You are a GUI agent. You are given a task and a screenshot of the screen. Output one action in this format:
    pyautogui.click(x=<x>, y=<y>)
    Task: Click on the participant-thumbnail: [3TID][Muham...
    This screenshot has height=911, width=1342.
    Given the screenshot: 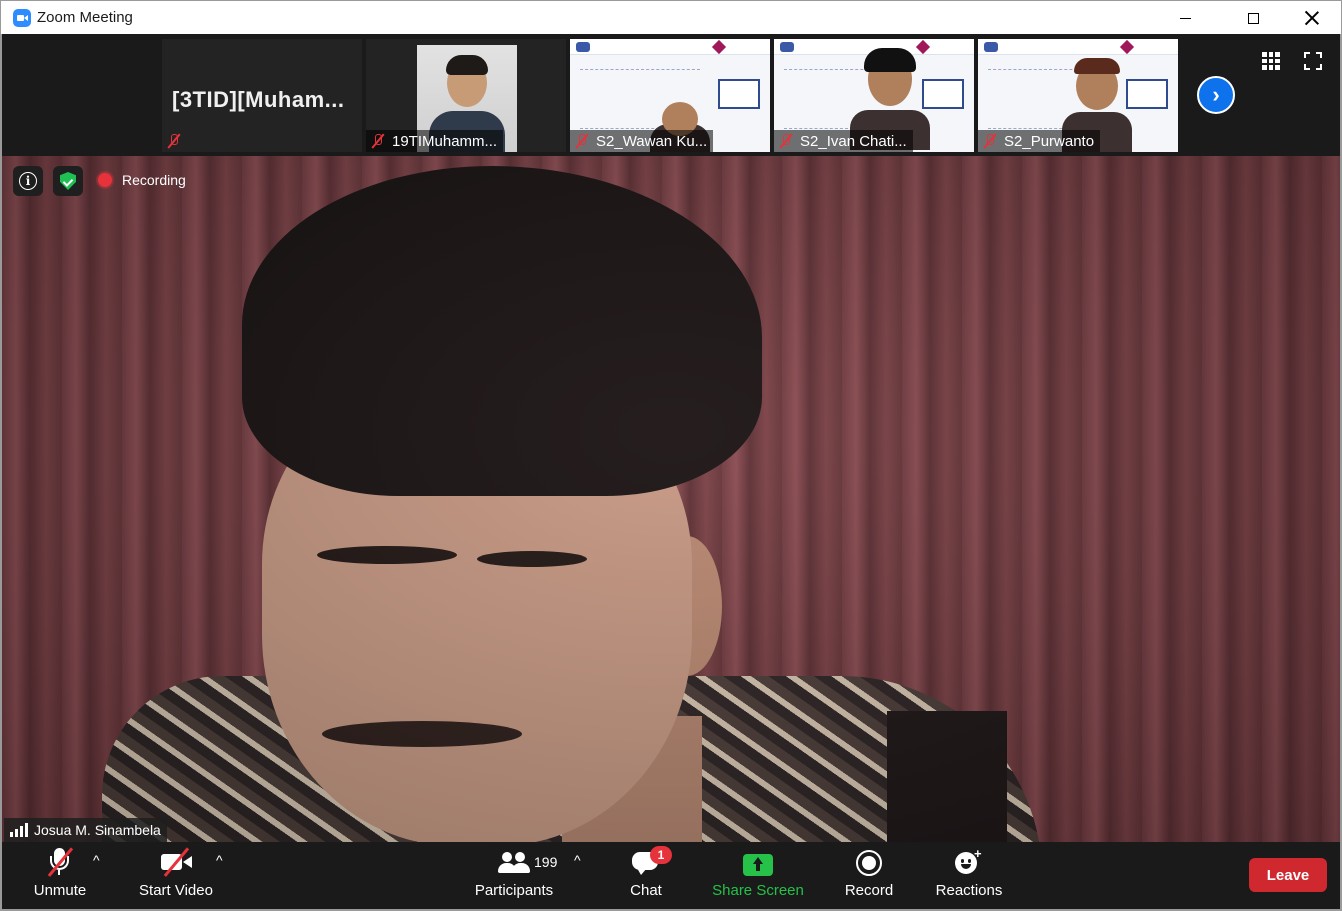 What is the action you would take?
    pyautogui.click(x=262, y=95)
    